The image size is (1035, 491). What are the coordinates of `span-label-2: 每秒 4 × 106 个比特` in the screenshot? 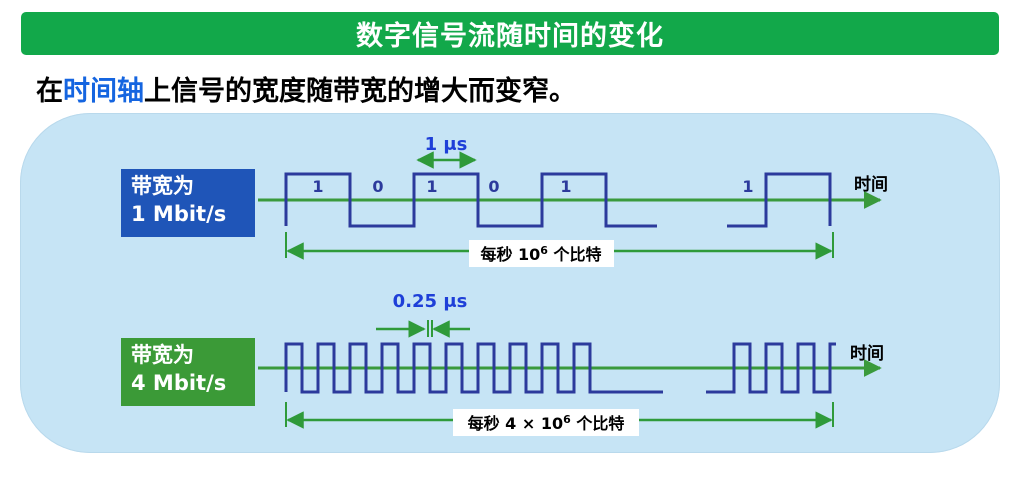 It's located at (546, 423).